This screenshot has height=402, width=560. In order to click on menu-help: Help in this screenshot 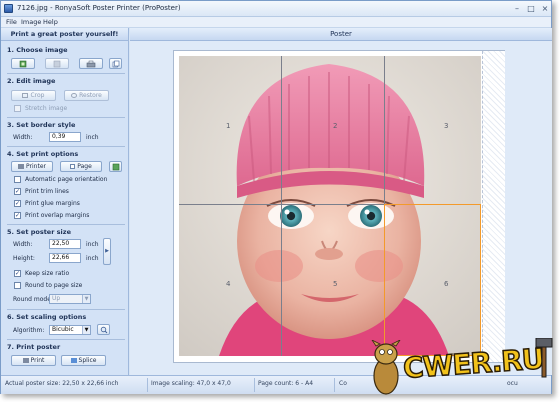, I will do `click(50, 22)`.